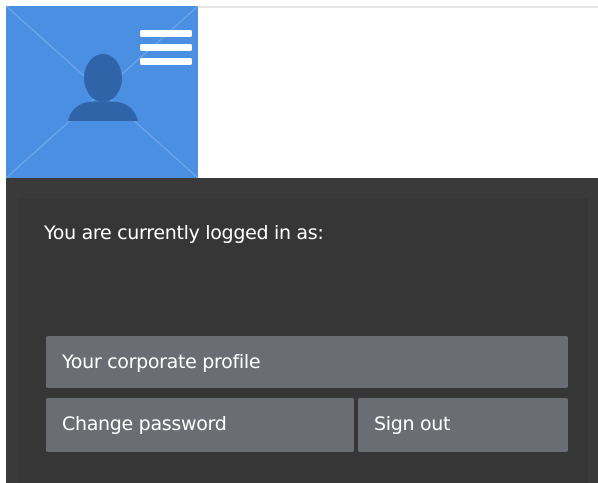 This screenshot has width=598, height=483. Describe the element at coordinates (102, 92) in the screenshot. I see `avatar` at that location.